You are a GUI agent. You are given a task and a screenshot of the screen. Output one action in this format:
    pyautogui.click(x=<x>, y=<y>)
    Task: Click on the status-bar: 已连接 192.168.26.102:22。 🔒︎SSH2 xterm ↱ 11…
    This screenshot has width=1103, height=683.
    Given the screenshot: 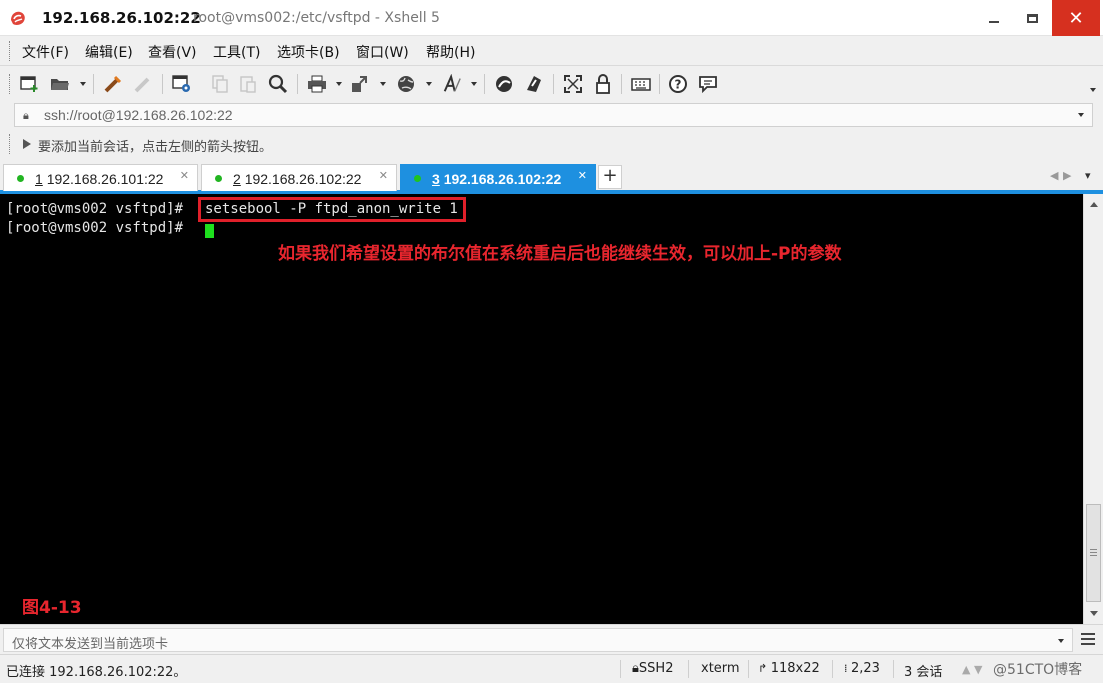 What is the action you would take?
    pyautogui.click(x=551, y=668)
    